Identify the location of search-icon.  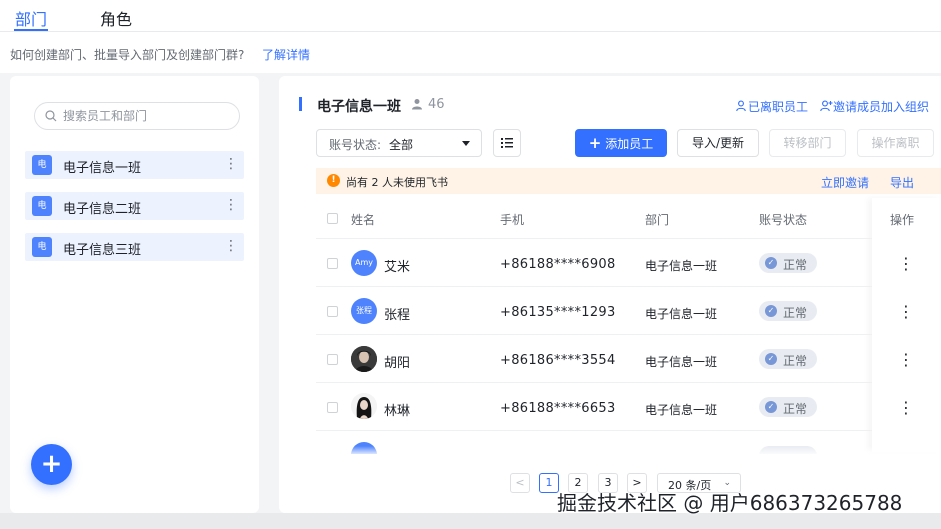
(51, 116).